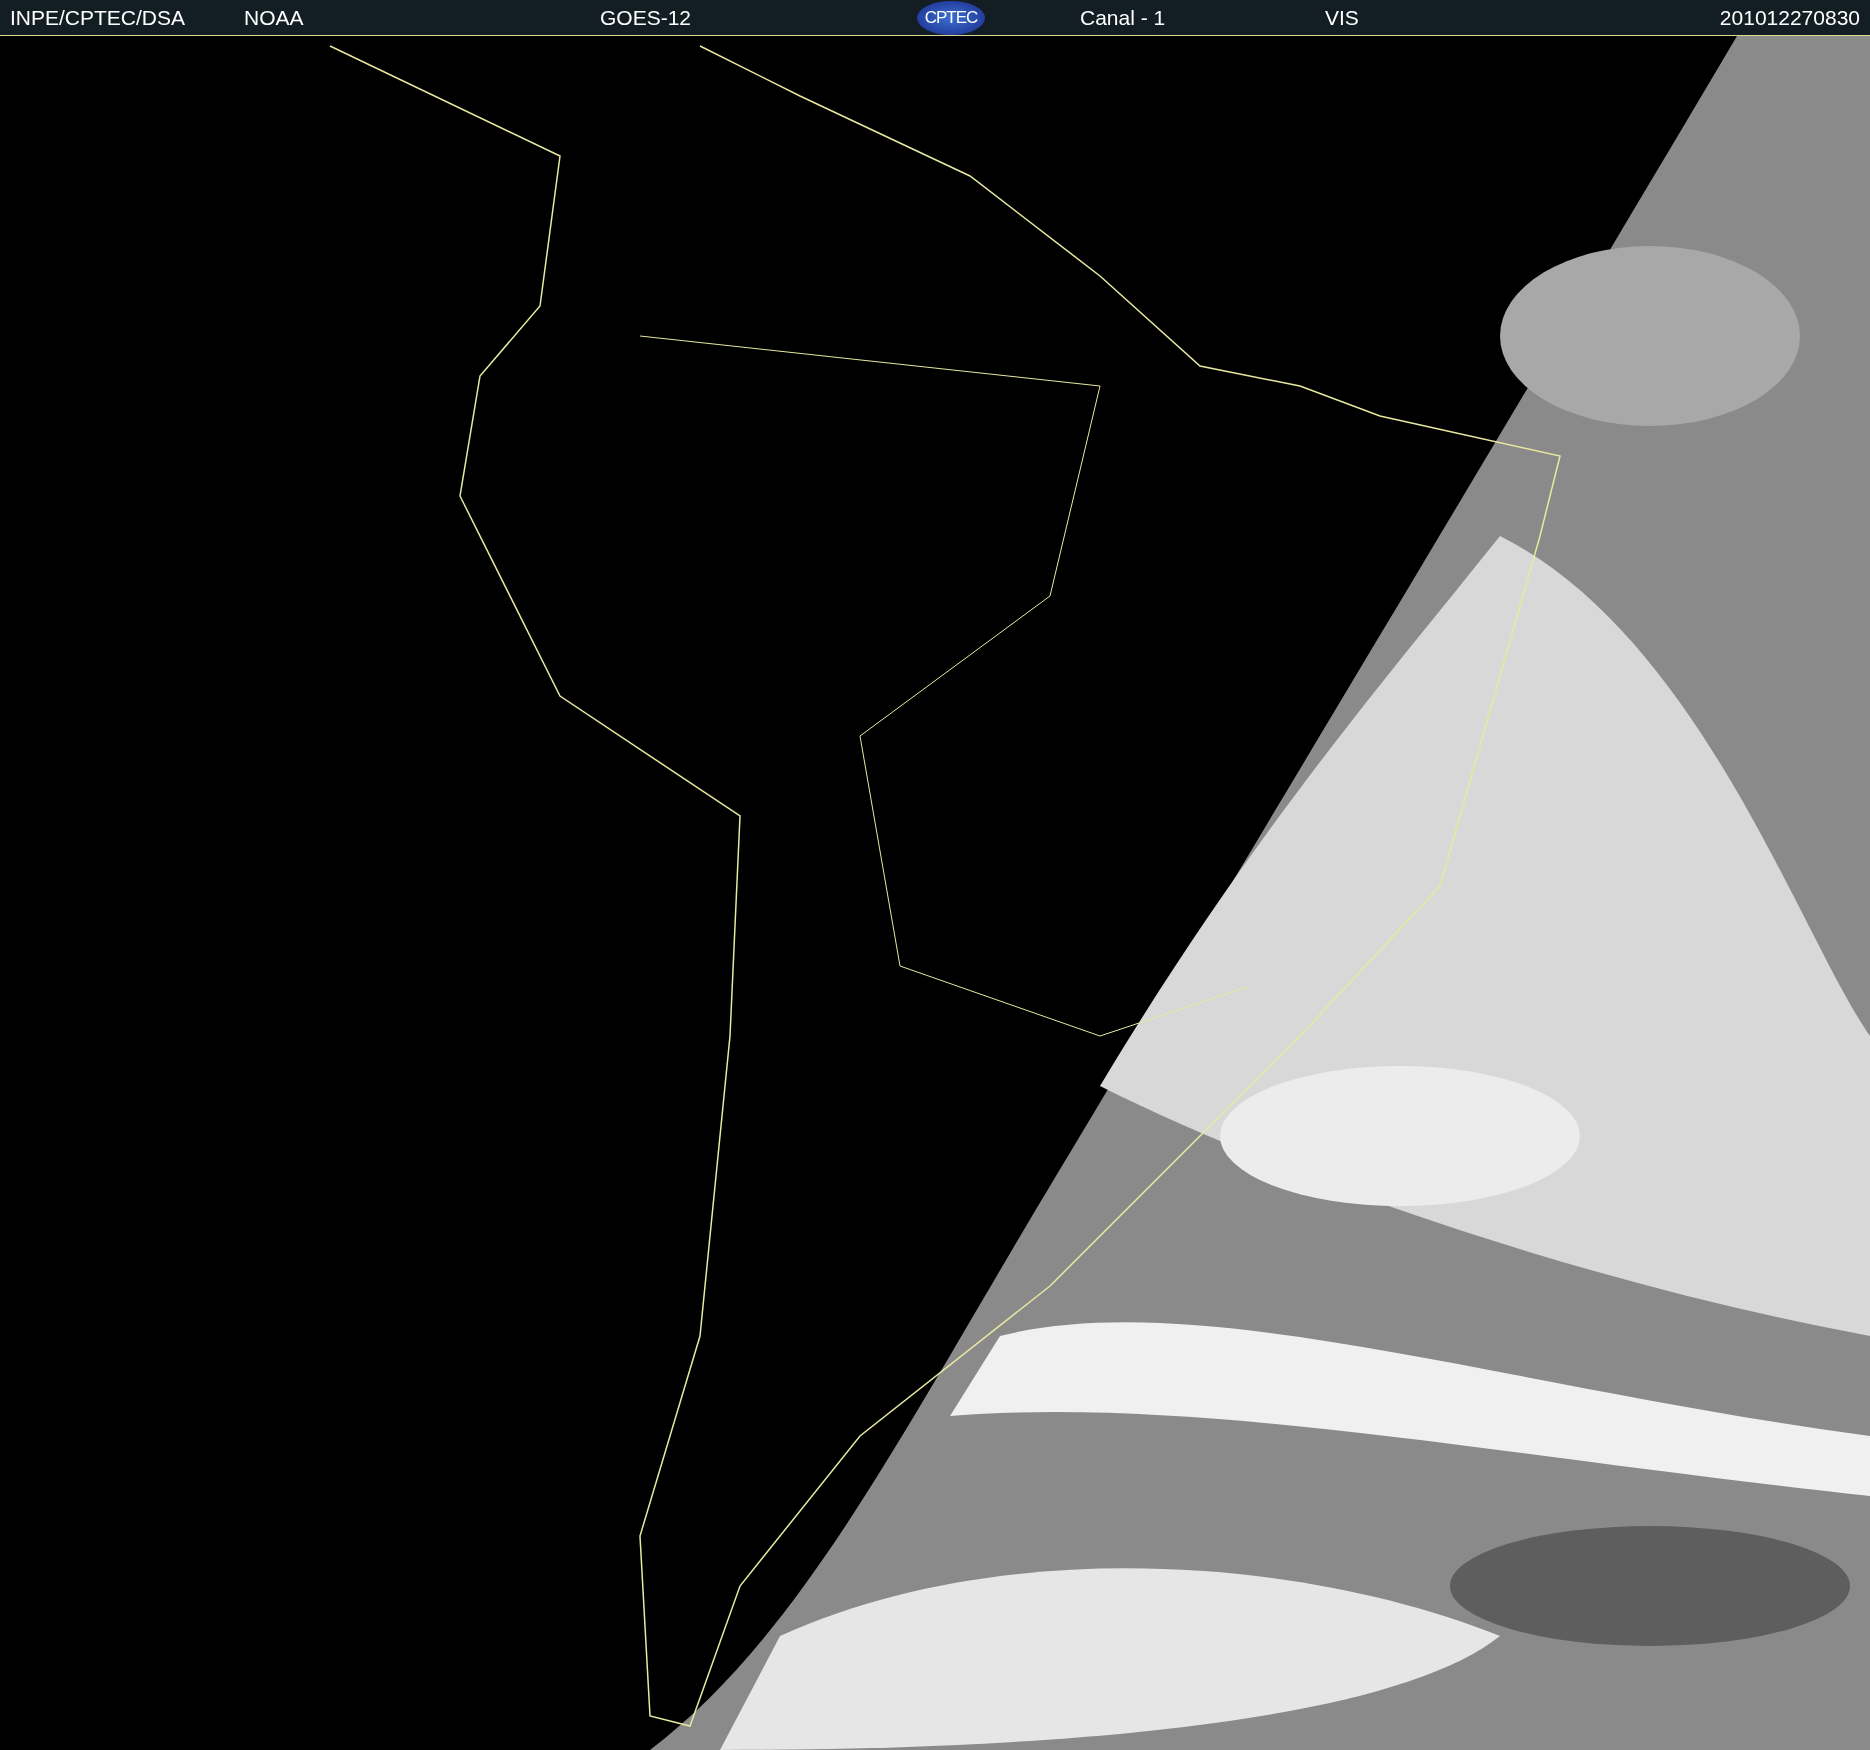 This screenshot has height=1750, width=1870. I want to click on agency-label: NOAA, so click(274, 17).